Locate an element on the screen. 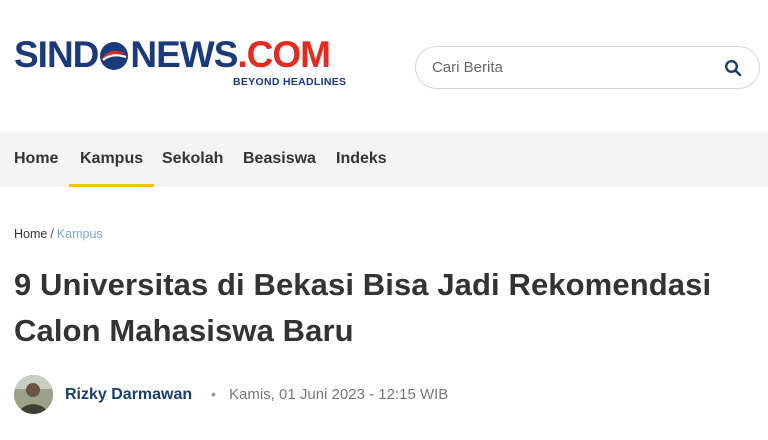  logo-wordmark: SIND NEWS .COM is located at coordinates (172, 54).